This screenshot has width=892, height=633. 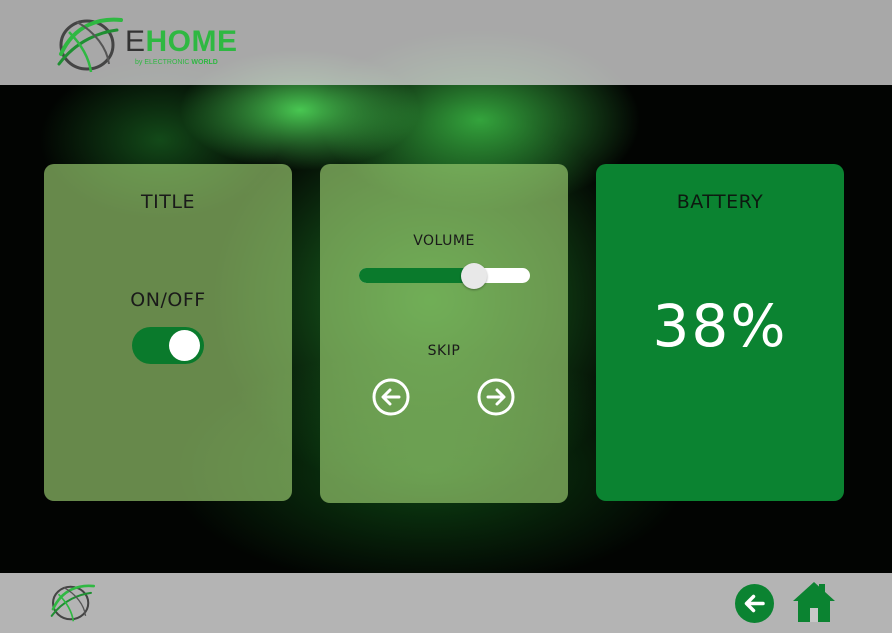 I want to click on skip-next-button, so click(x=496, y=397).